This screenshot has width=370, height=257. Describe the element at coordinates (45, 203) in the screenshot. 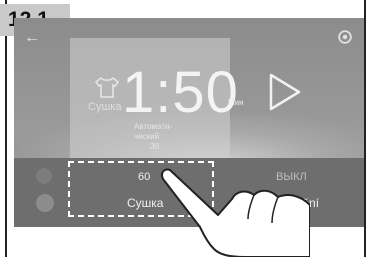

I see `indicator-dot-bottom` at that location.